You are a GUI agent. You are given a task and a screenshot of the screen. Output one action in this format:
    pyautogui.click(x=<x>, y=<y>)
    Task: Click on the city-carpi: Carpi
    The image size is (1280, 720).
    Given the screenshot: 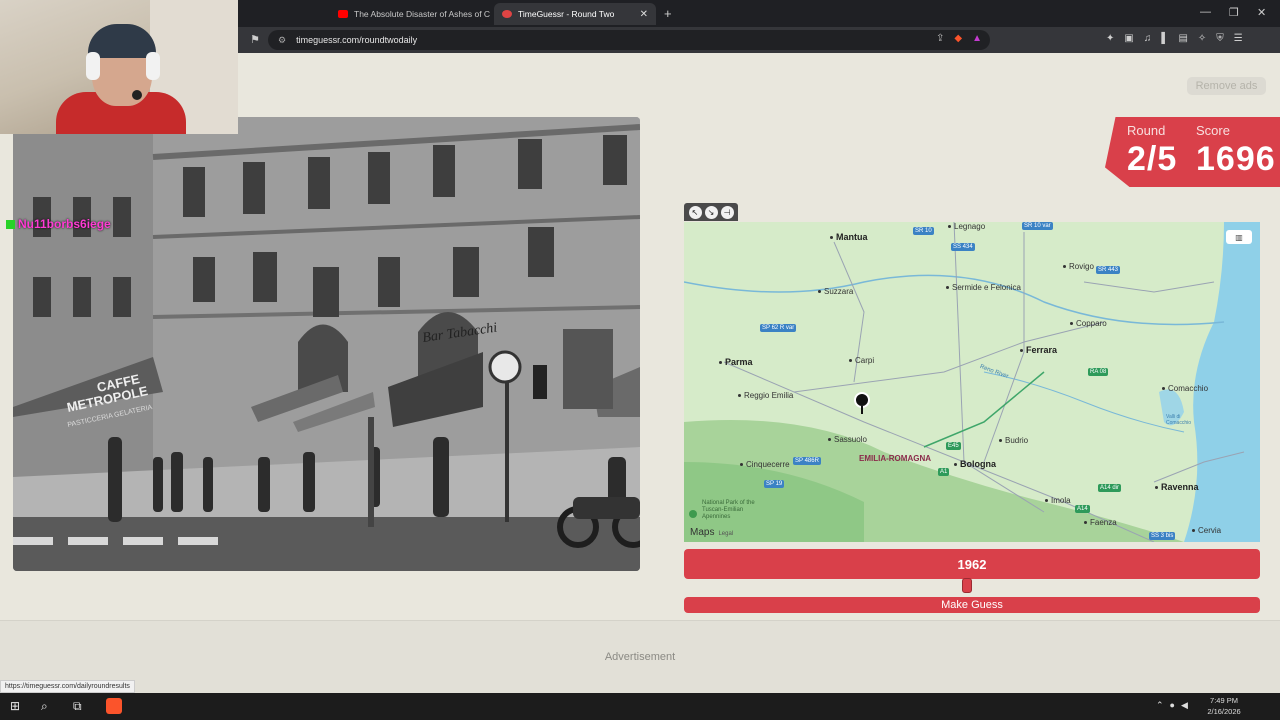 What is the action you would take?
    pyautogui.click(x=861, y=360)
    